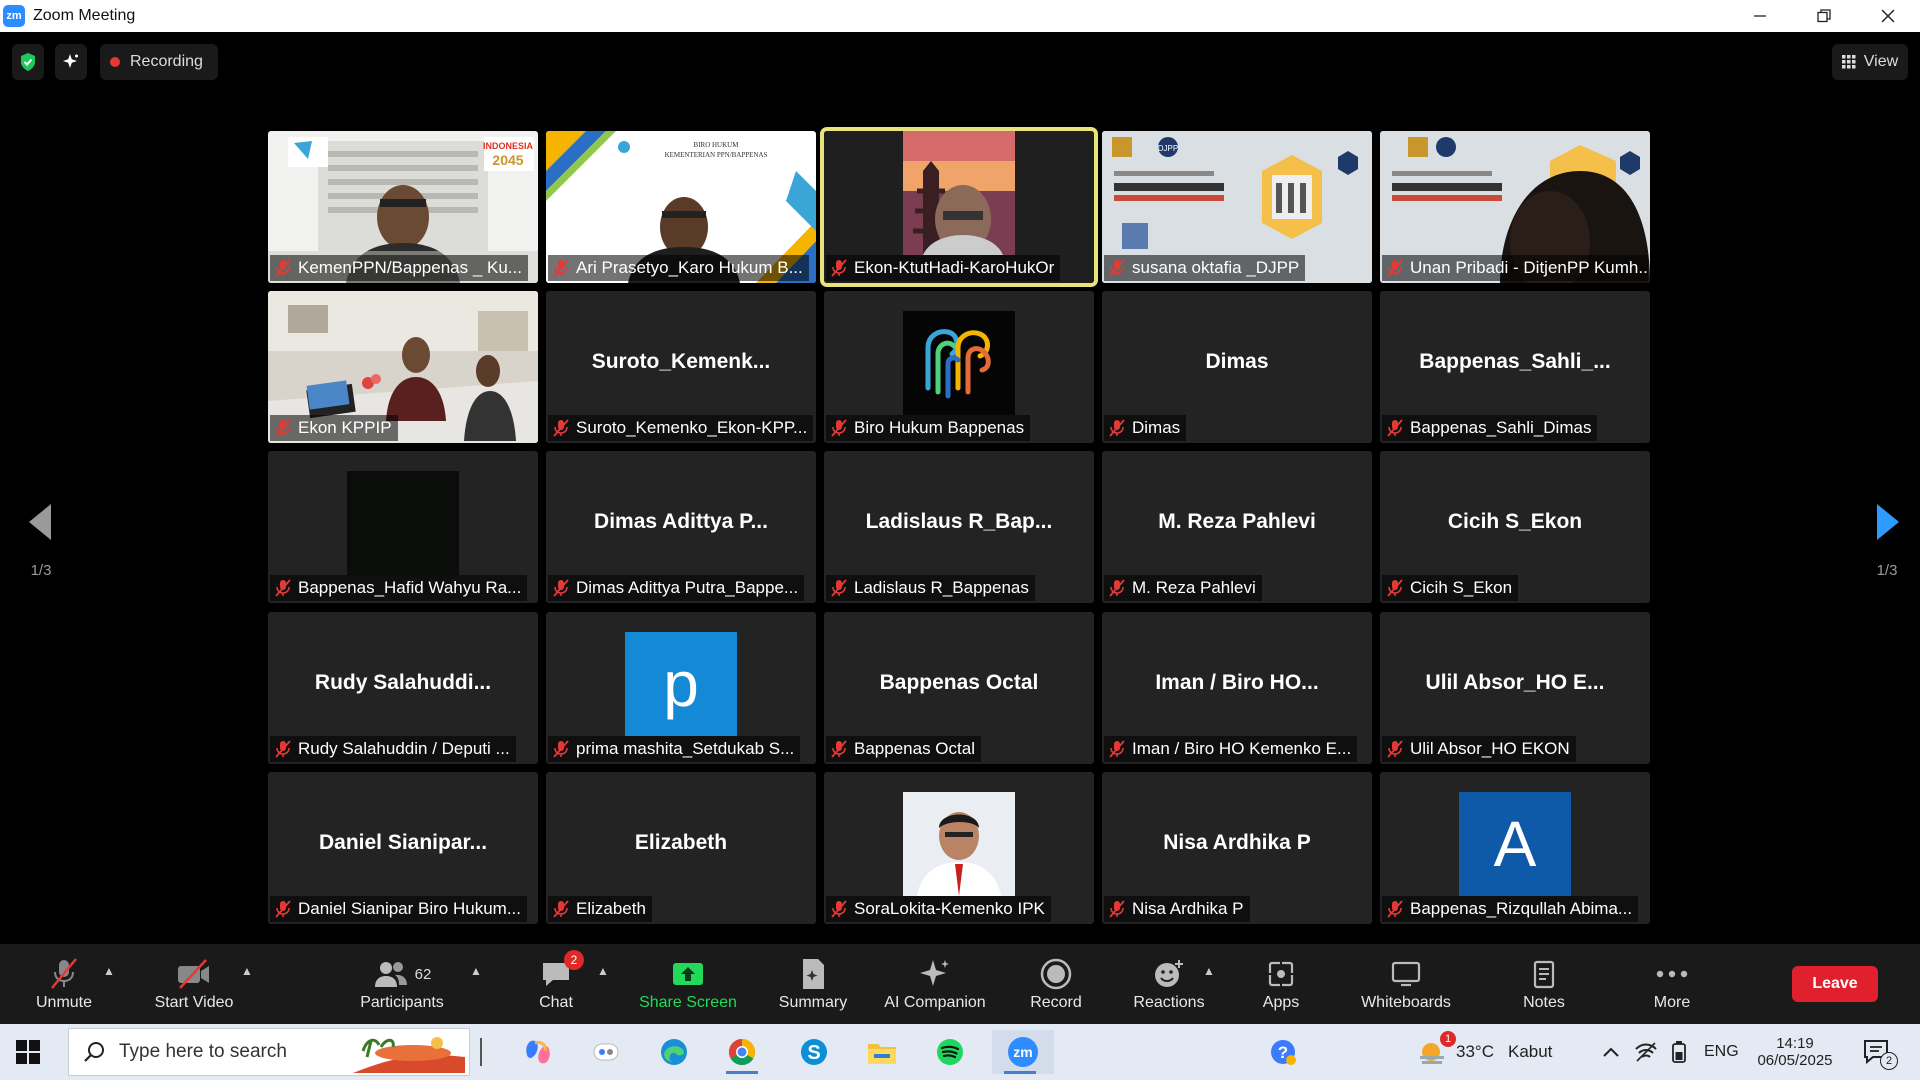 This screenshot has width=1920, height=1080. I want to click on camera-off-icon, so click(193, 974).